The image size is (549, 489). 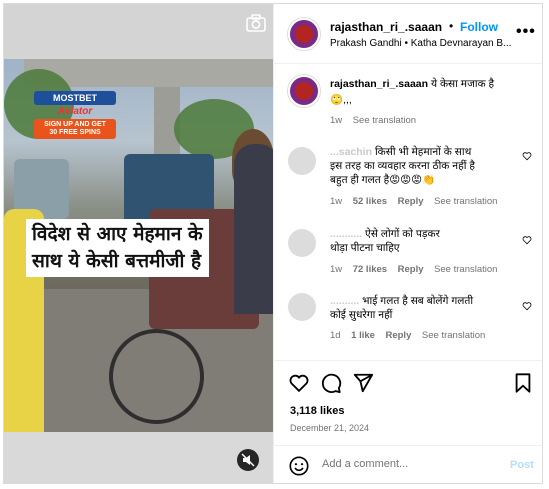 What do you see at coordinates (351, 152) in the screenshot?
I see `comment-username: ...sachin` at bounding box center [351, 152].